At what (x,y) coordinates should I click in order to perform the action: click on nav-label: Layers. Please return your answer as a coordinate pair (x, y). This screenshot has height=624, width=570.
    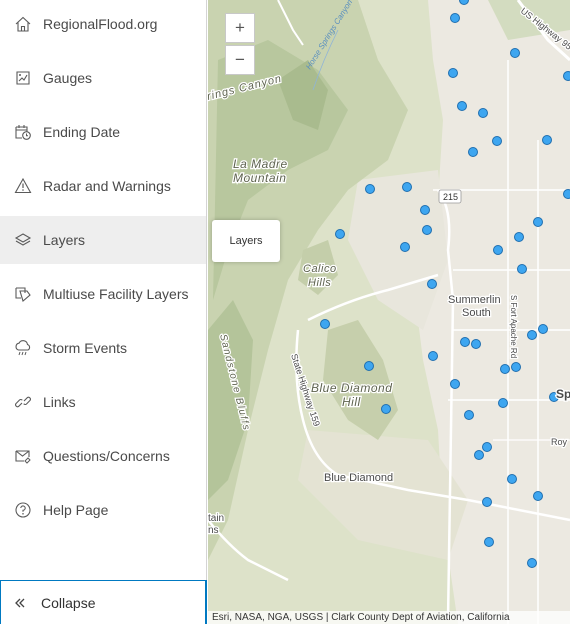
    Looking at the image, I should click on (64, 240).